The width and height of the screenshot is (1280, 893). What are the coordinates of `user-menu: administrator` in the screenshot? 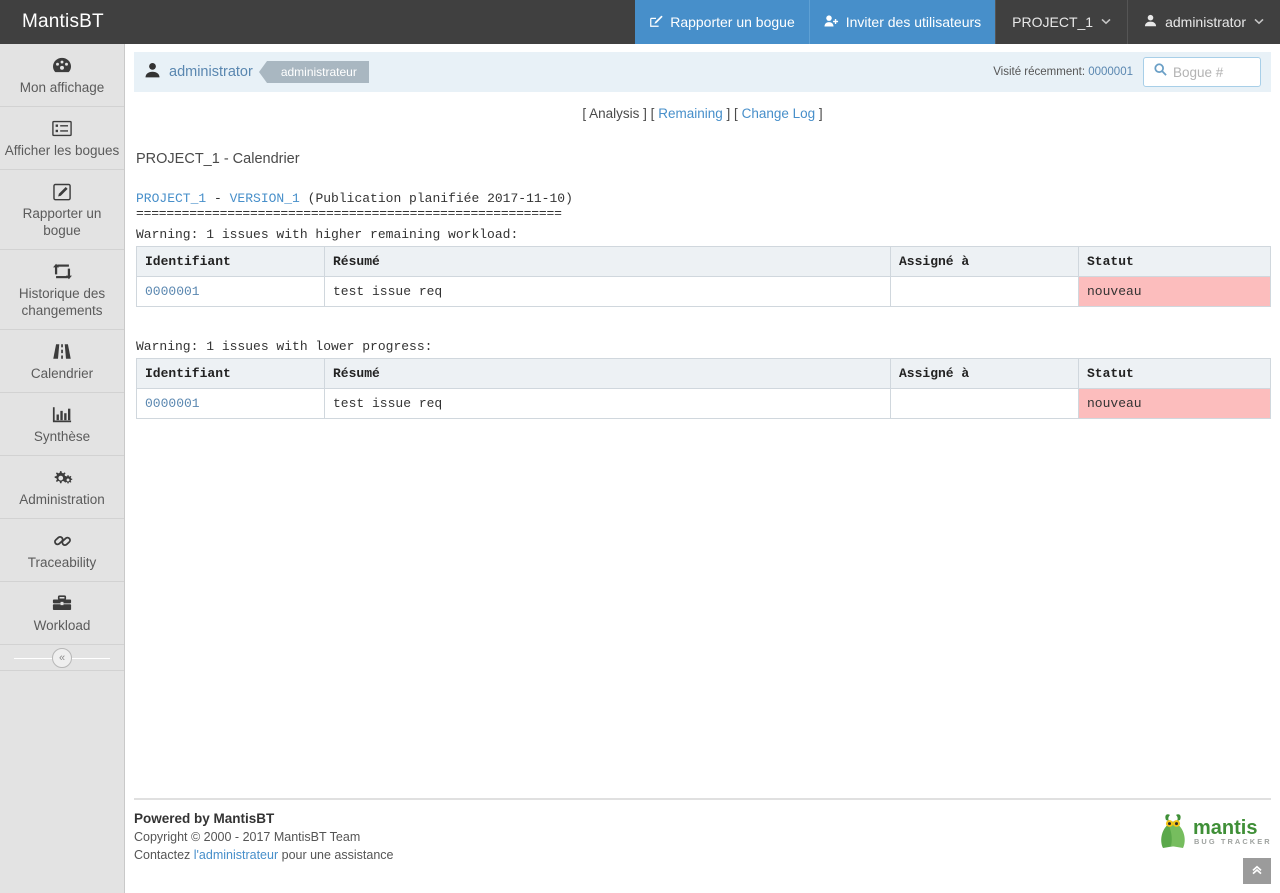 It's located at (1203, 22).